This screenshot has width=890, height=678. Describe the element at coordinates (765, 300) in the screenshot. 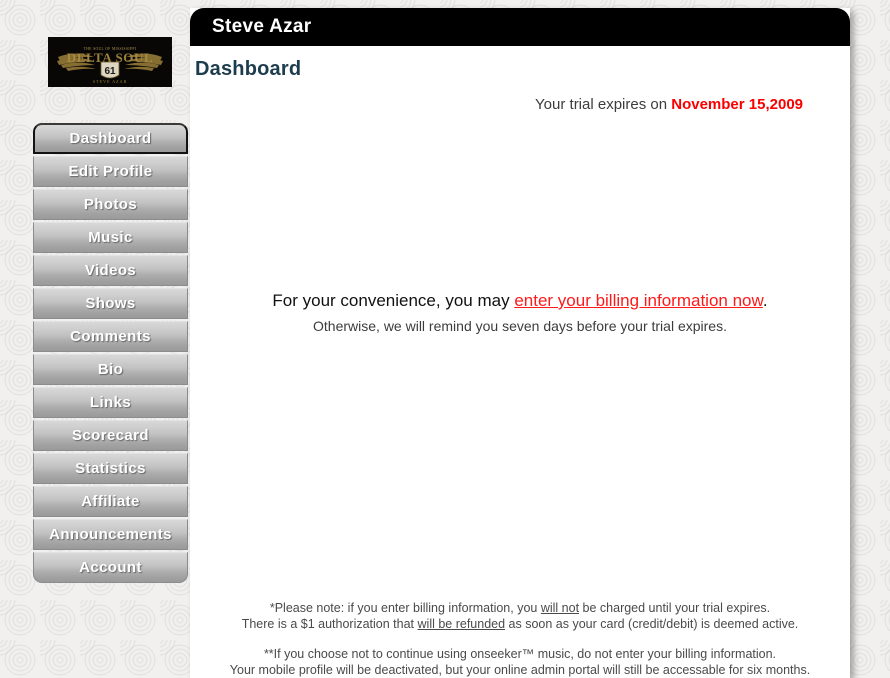

I see `billing-prompt-suffix: .` at that location.